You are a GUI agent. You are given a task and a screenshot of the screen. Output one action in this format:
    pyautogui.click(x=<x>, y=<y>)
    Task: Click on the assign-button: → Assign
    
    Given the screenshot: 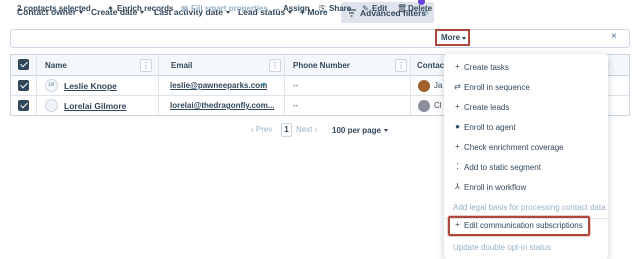 What is the action you would take?
    pyautogui.click(x=291, y=9)
    